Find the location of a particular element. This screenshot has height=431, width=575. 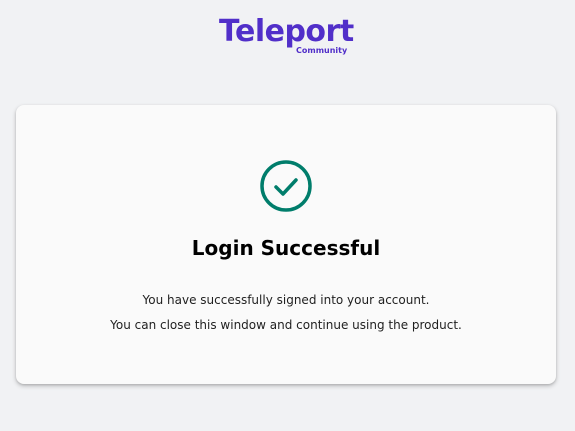

logo-wordmark: Teleport is located at coordinates (286, 31).